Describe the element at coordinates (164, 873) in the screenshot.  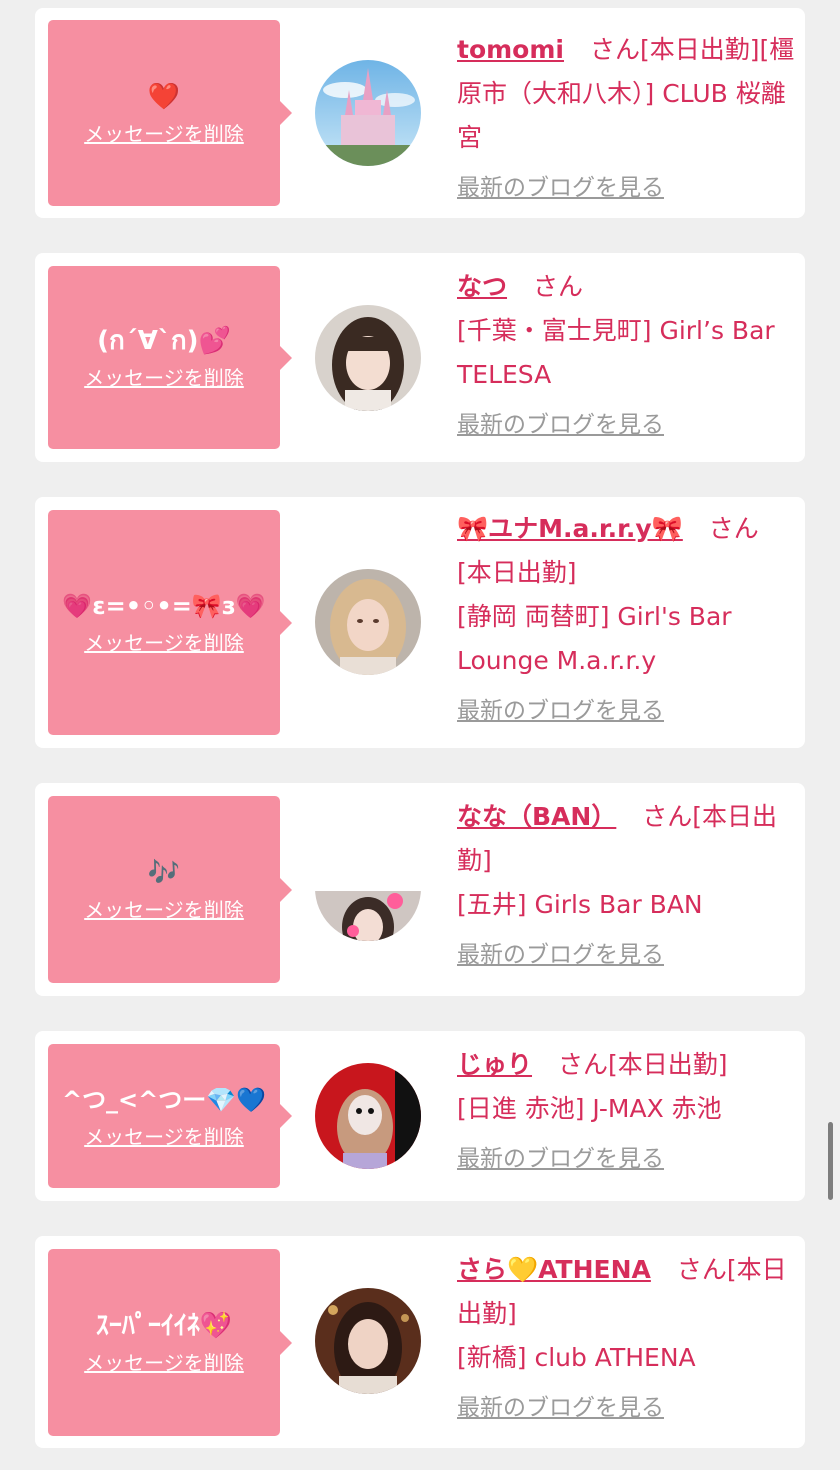
I see `message-text: 🎶` at that location.